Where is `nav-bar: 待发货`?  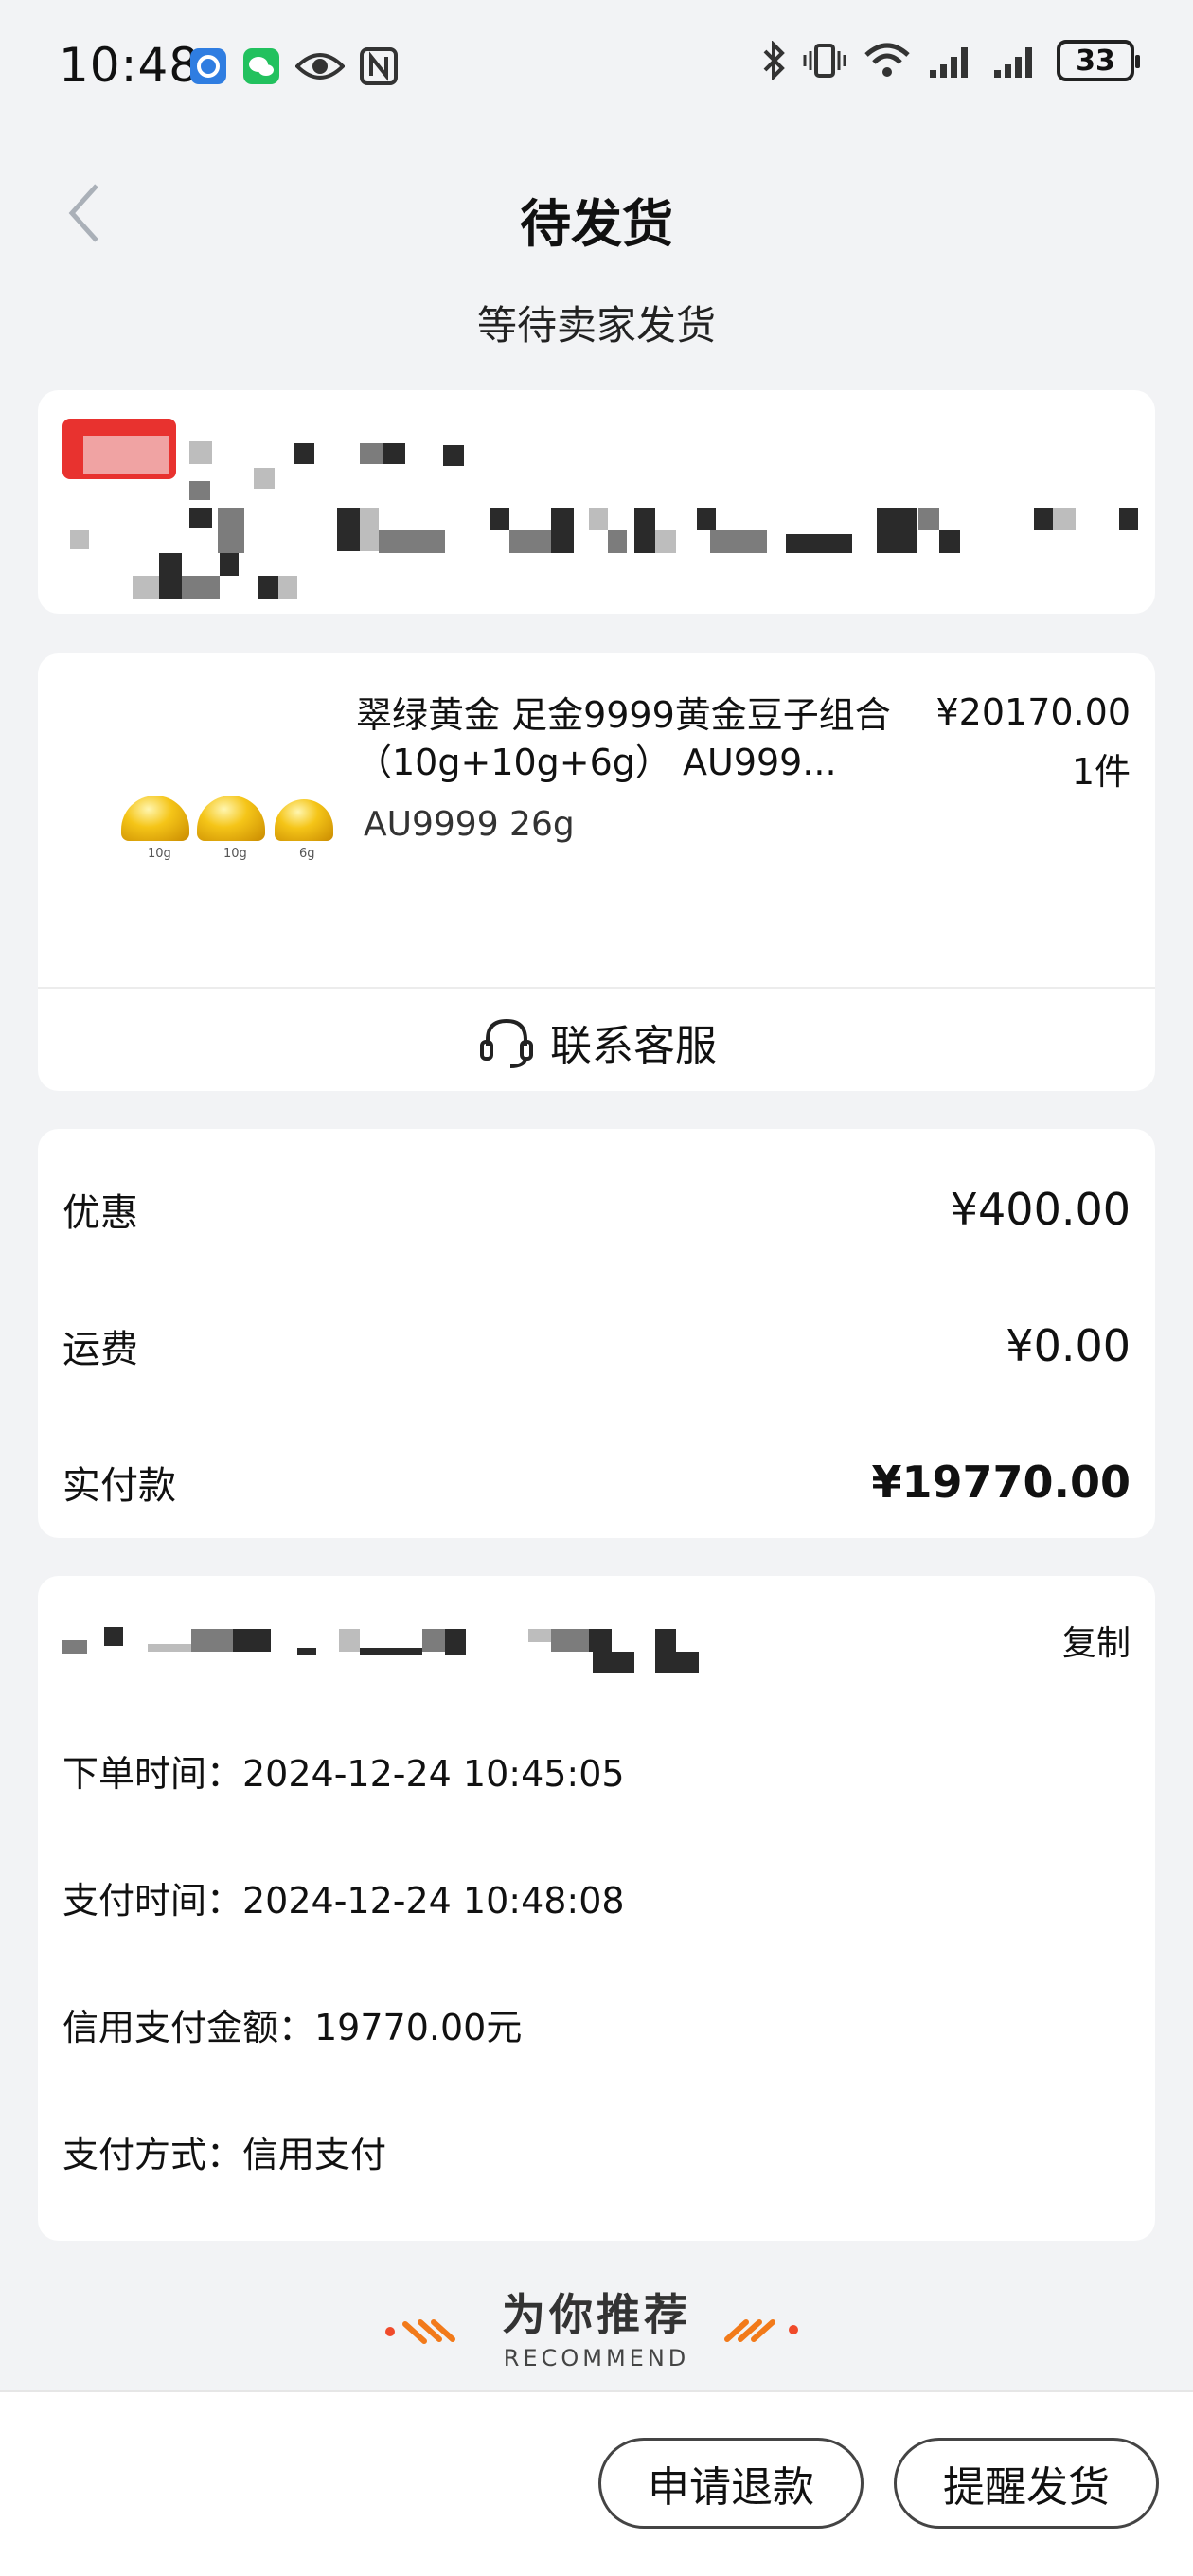 nav-bar: 待发货 is located at coordinates (596, 213).